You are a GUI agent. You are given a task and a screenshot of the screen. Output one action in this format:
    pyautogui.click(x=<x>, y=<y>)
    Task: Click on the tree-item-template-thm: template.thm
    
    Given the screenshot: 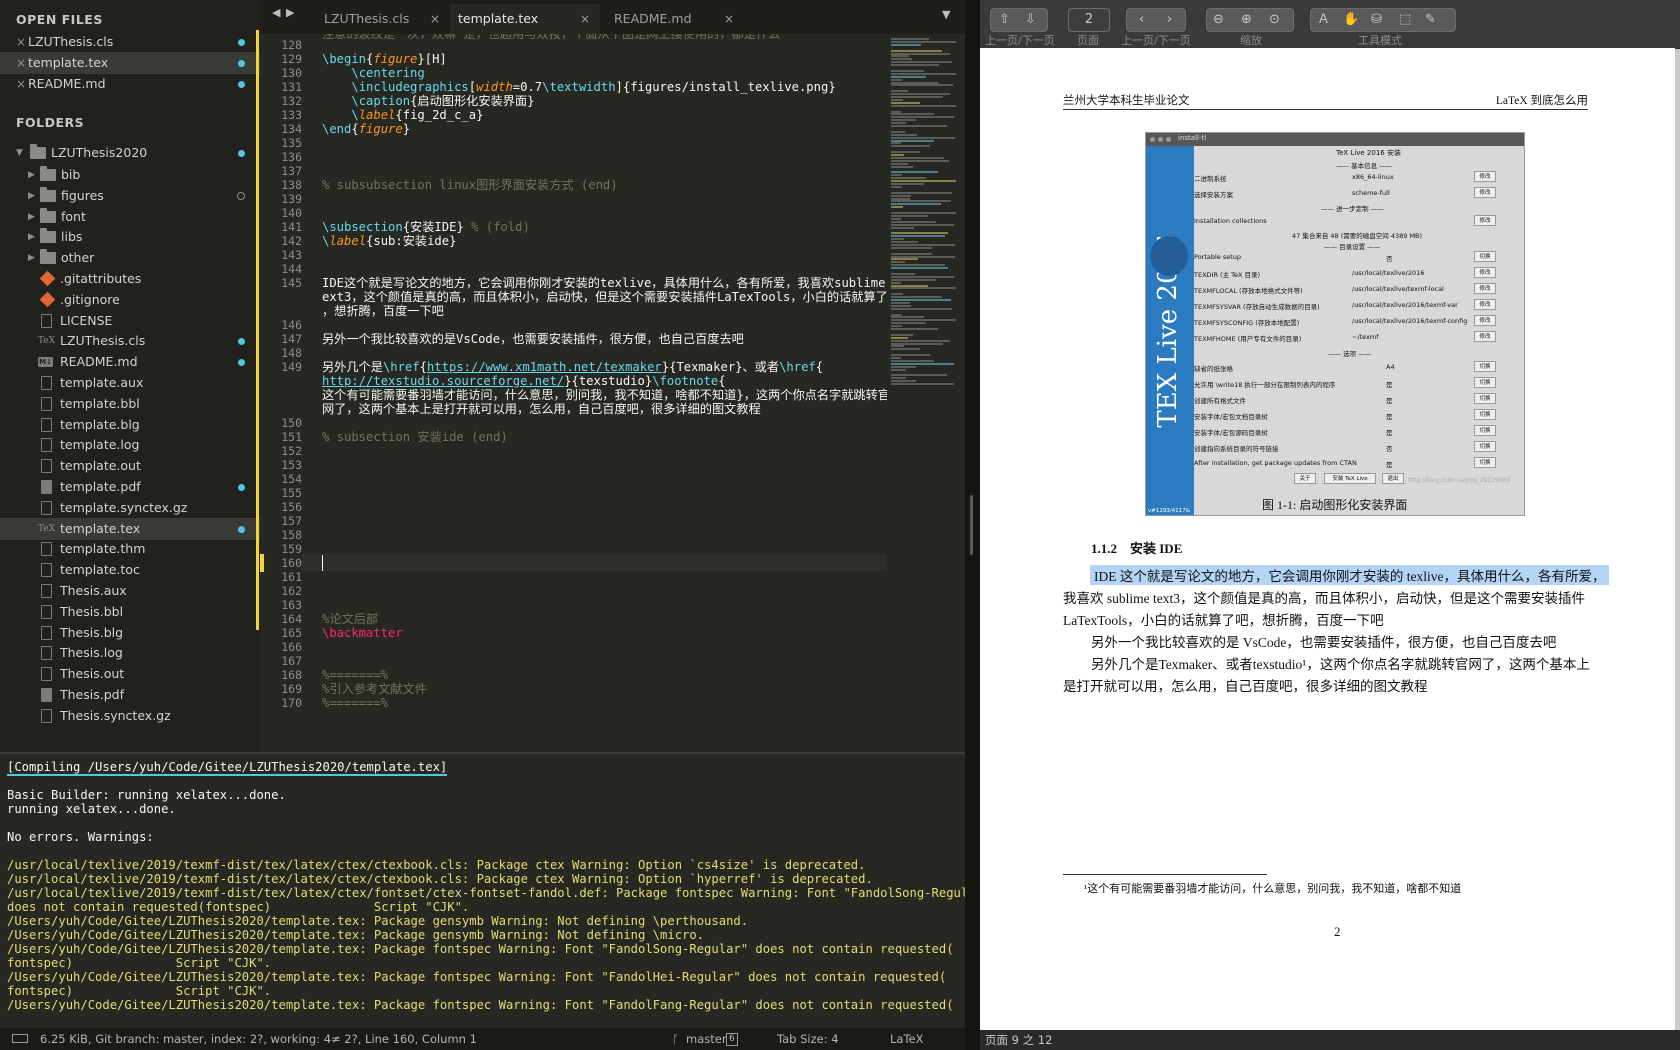 What is the action you would take?
    pyautogui.click(x=130, y=549)
    